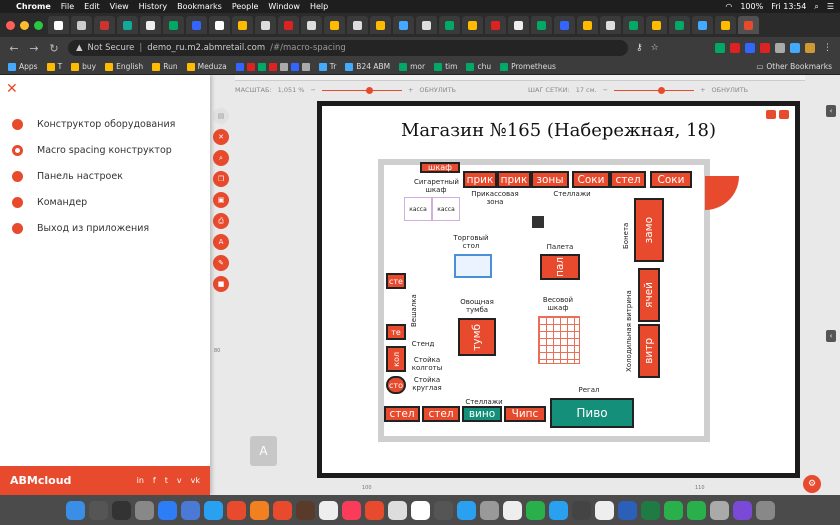 The image size is (840, 525). I want to click on bookmark-run: Run, so click(165, 66).